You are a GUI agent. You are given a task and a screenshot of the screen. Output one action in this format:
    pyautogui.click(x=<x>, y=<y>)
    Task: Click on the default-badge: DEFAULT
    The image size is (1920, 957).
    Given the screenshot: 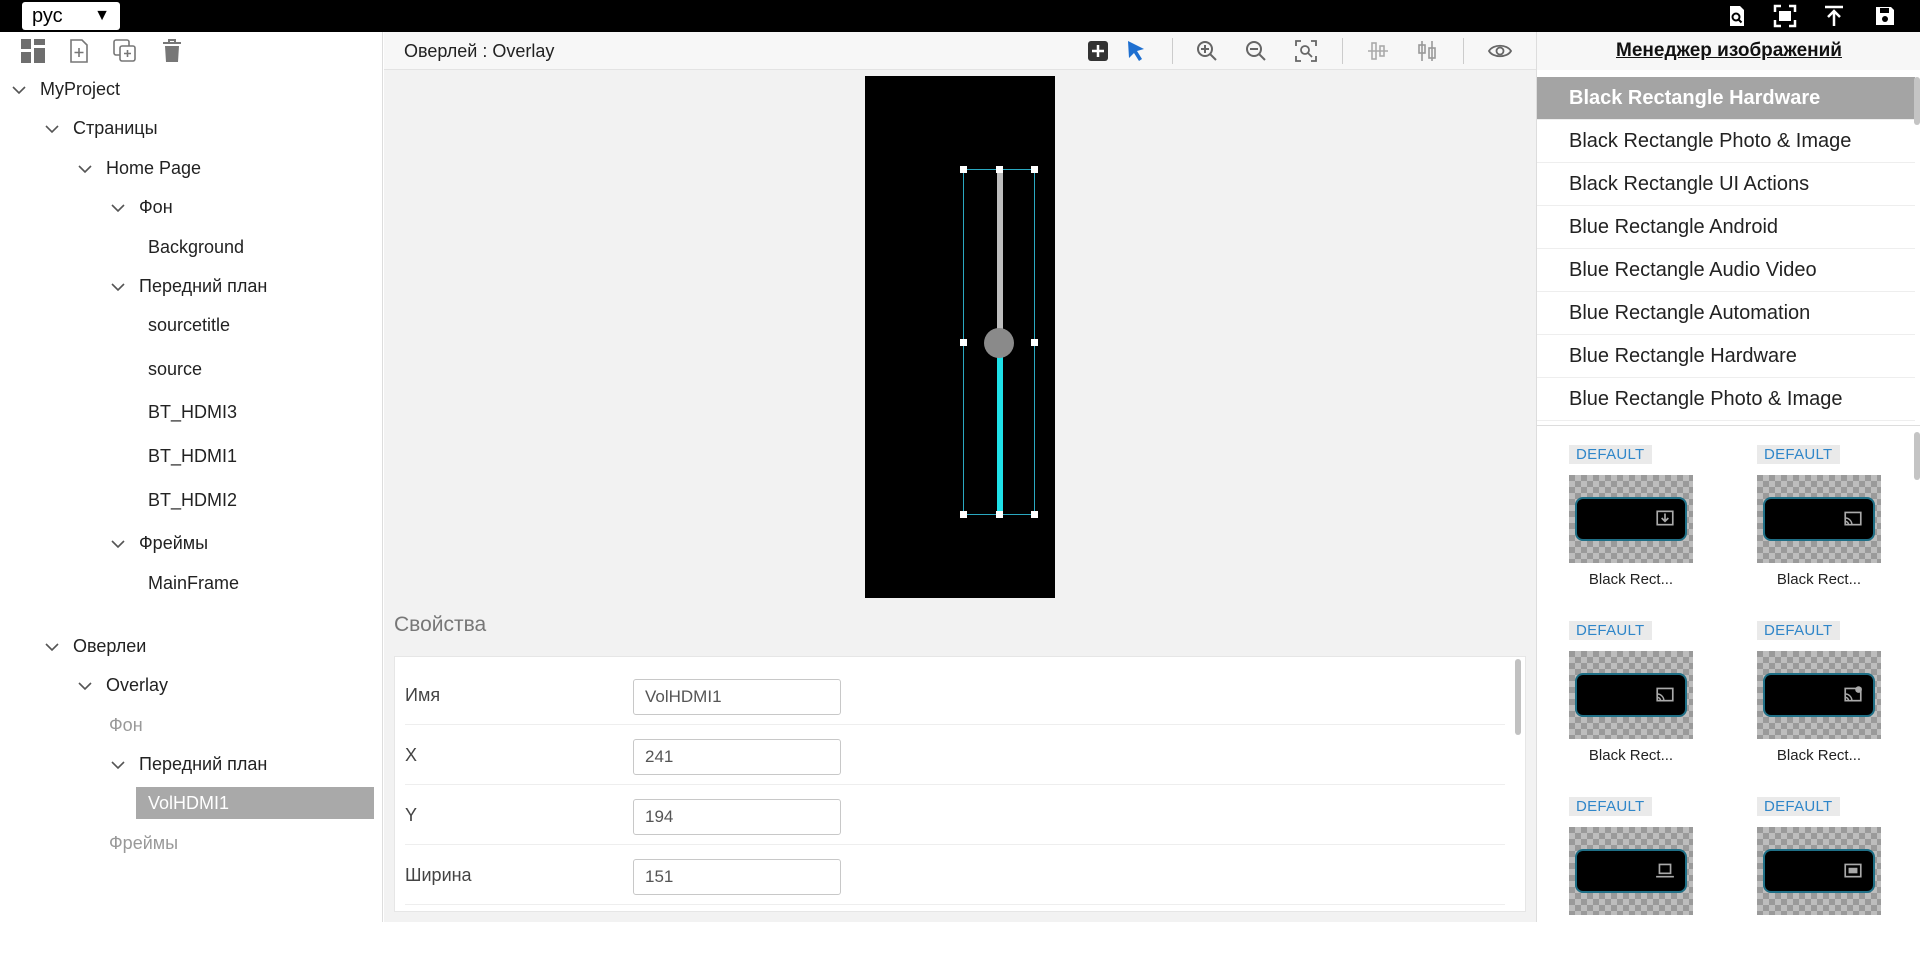 What is the action you would take?
    pyautogui.click(x=1610, y=806)
    